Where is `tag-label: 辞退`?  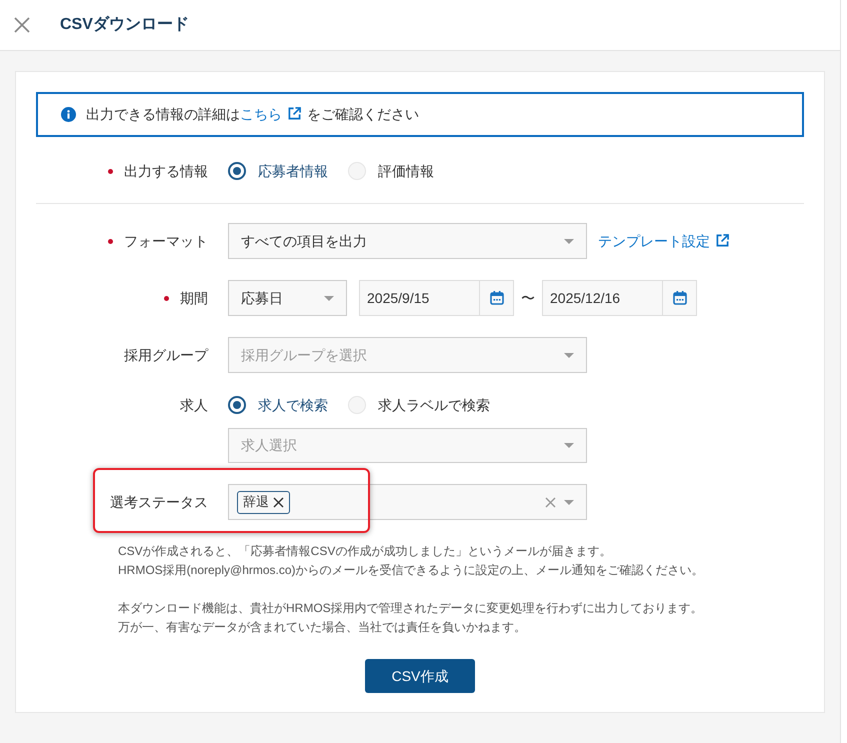 tag-label: 辞退 is located at coordinates (256, 502).